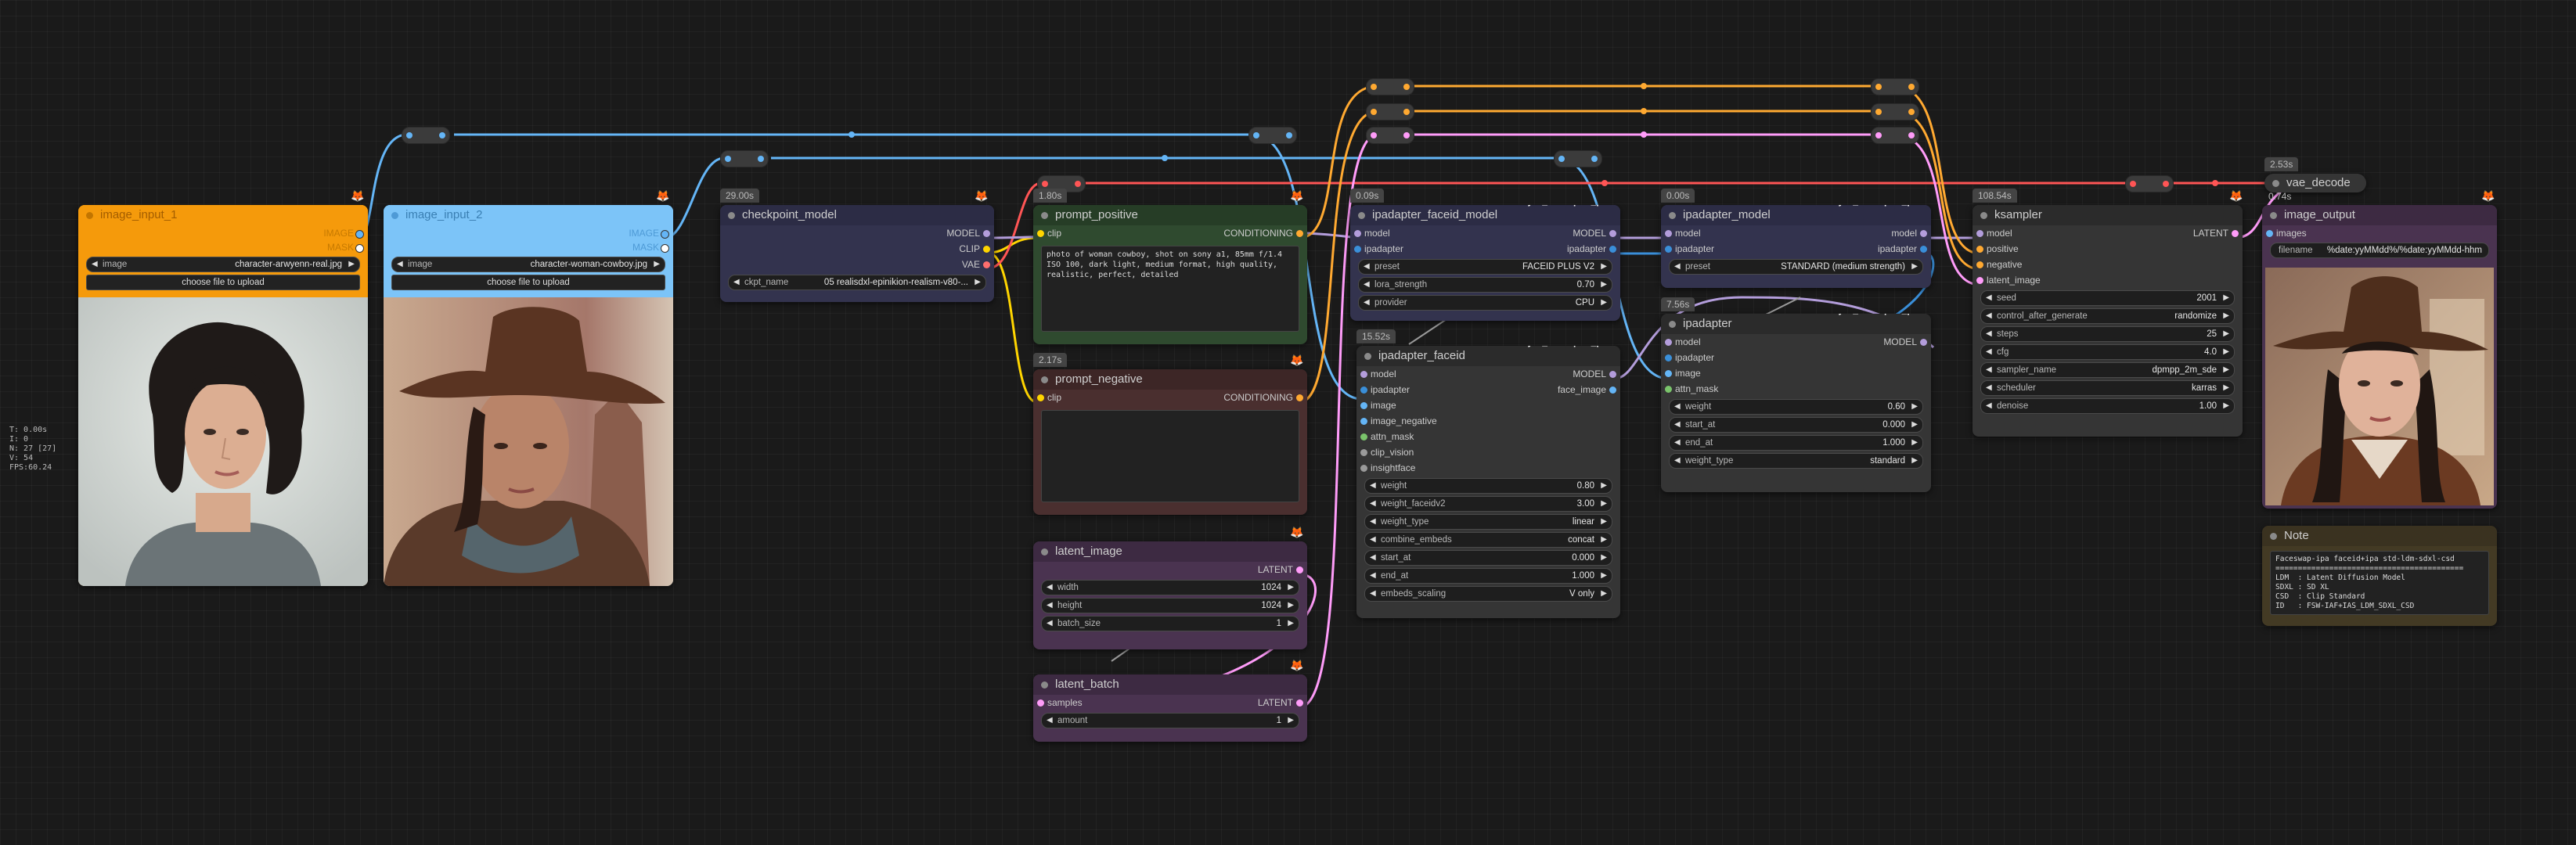 The height and width of the screenshot is (845, 2576). What do you see at coordinates (1488, 540) in the screenshot?
I see `combine-embeds-select: ◀ combine_embeds concat ▶` at bounding box center [1488, 540].